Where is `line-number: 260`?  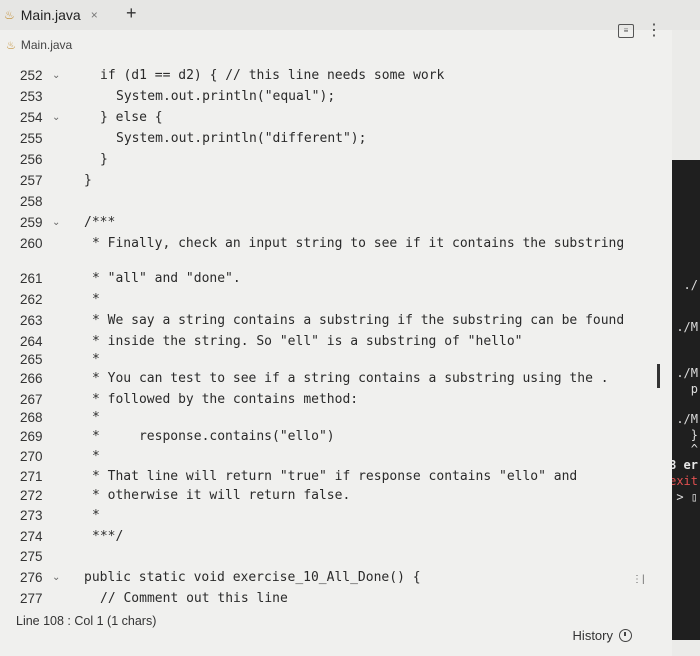
line-number: 260 is located at coordinates (31, 243).